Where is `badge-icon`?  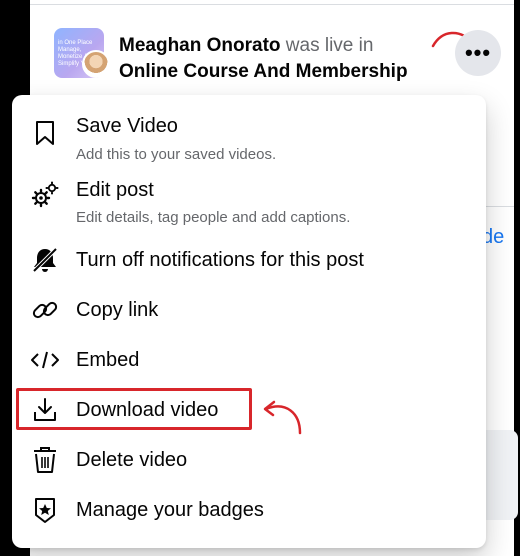 badge-icon is located at coordinates (45, 510).